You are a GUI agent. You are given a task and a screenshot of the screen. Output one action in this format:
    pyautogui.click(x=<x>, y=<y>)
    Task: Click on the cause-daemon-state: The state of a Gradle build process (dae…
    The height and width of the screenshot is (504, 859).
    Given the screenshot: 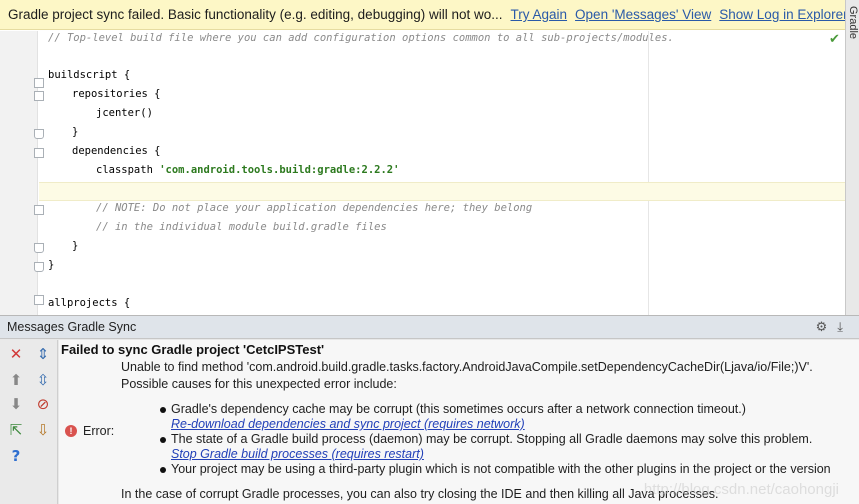 What is the action you would take?
    pyautogui.click(x=492, y=439)
    